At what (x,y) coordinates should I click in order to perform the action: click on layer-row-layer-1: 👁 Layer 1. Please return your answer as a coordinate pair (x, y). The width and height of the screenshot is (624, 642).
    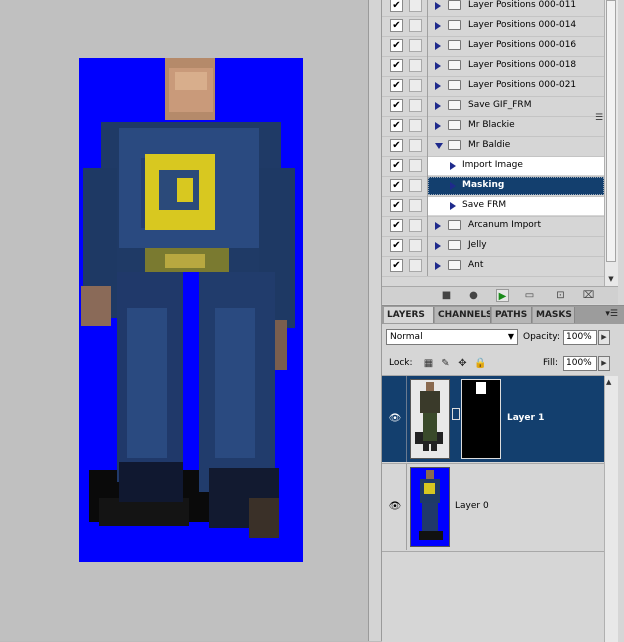
    Looking at the image, I should click on (493, 419).